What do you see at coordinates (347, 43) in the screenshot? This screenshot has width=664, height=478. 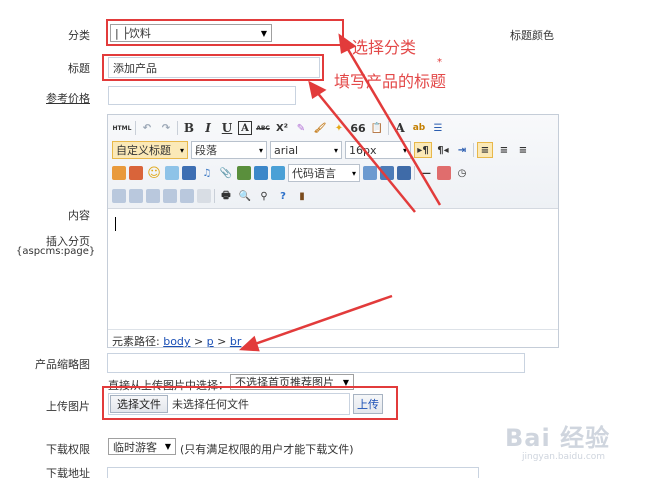 I see `arrowhead-category-icon` at bounding box center [347, 43].